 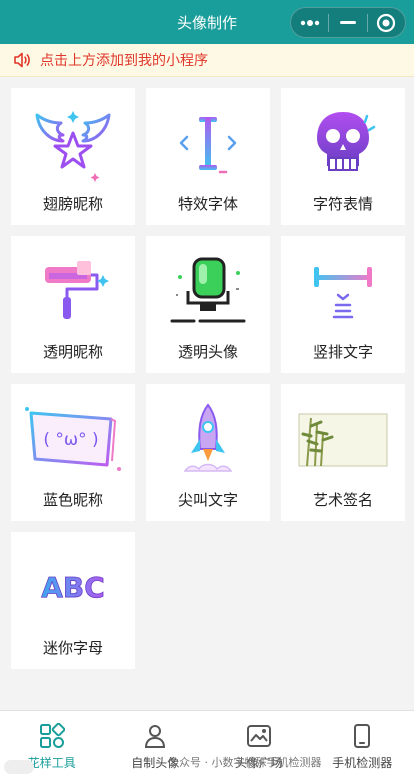 I want to click on kaomoji-card-icon: ( °ω° ), so click(x=73, y=439).